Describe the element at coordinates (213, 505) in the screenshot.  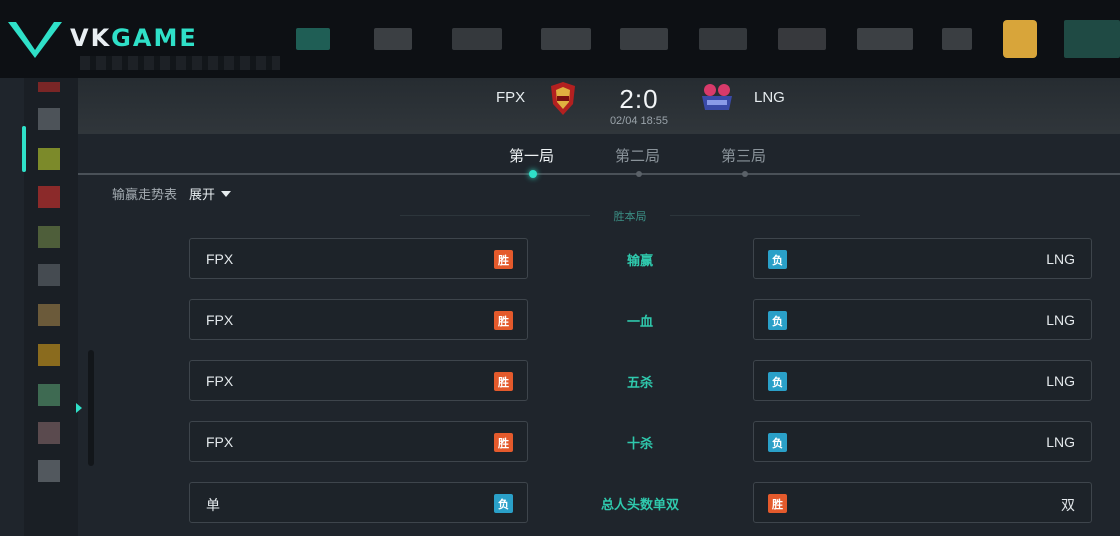
I see `bet-option-label: 单` at that location.